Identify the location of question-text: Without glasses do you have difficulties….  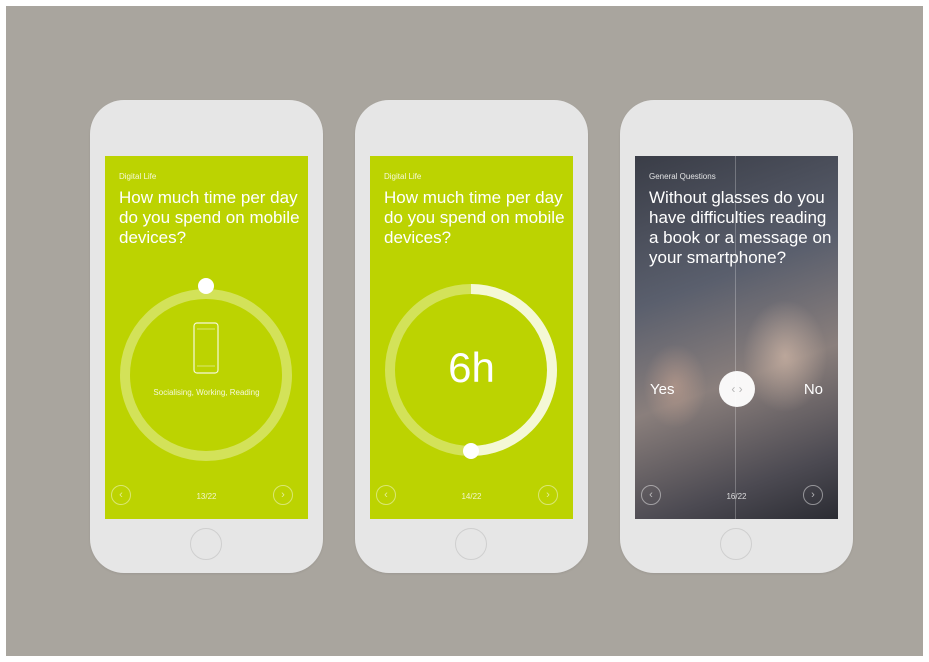
(740, 227).